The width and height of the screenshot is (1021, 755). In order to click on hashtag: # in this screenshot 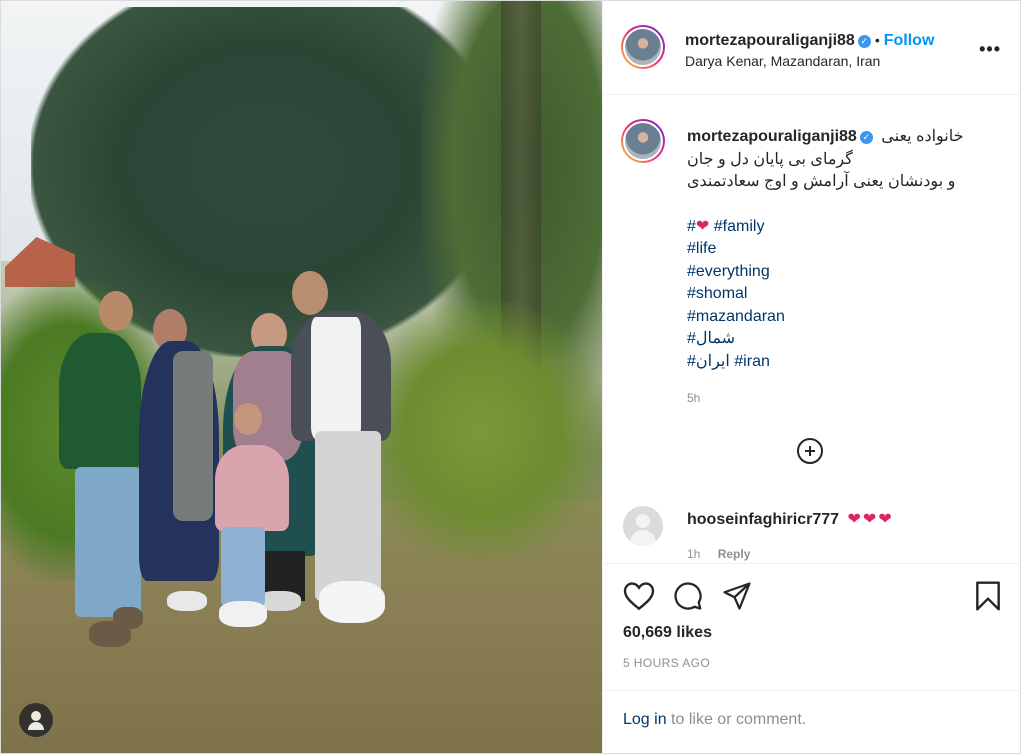, I will do `click(691, 226)`.